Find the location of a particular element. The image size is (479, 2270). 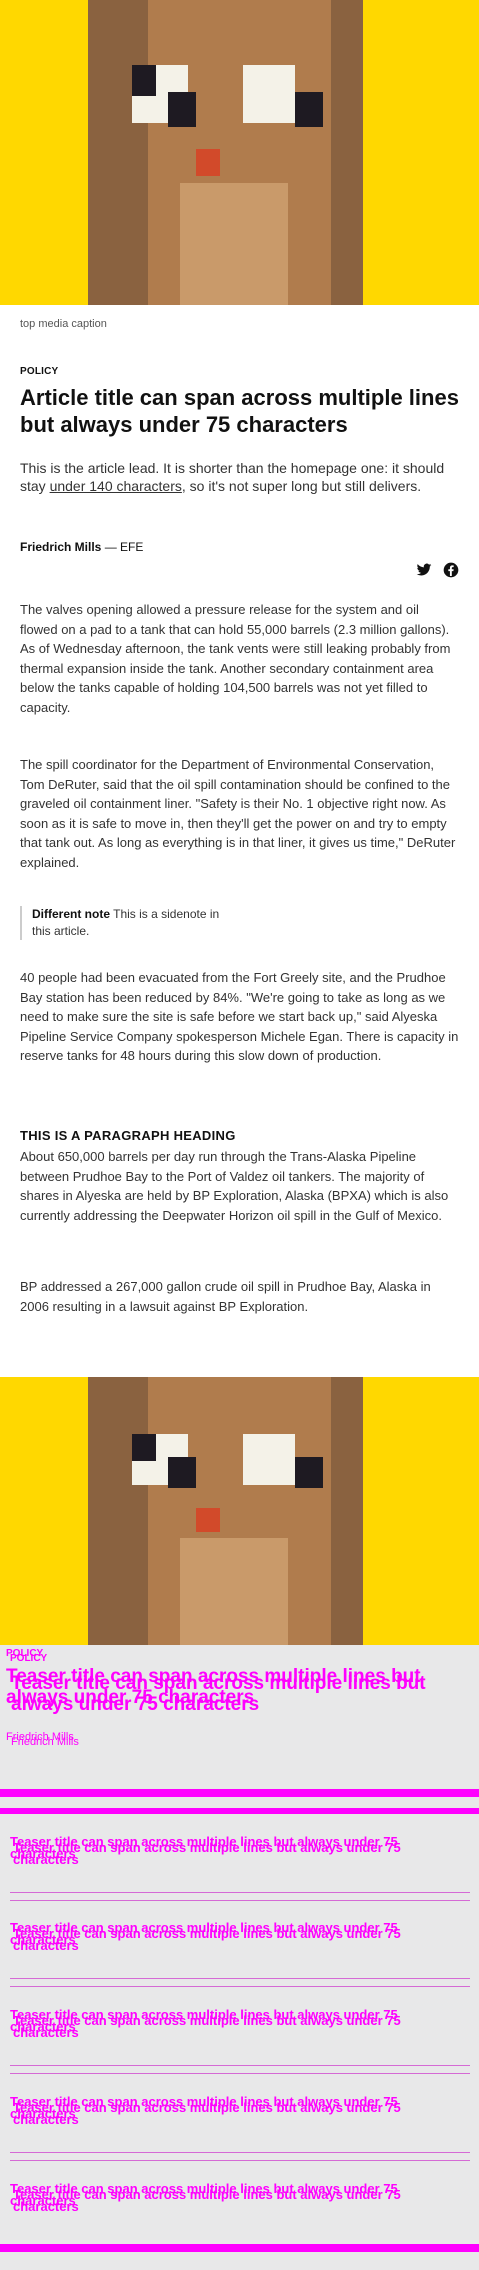

author-name: Friedrich Mills is located at coordinates (60, 547).